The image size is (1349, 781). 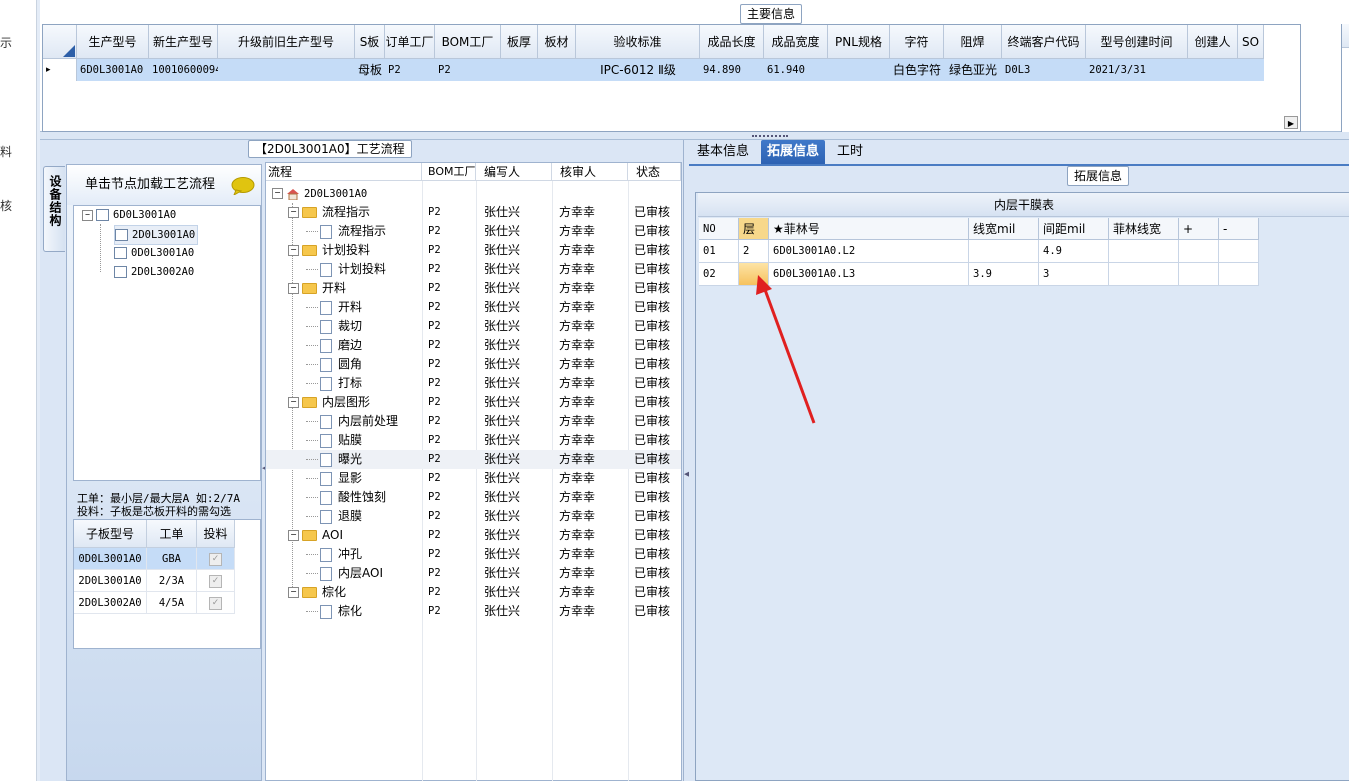 I want to click on sub-grid-model-cell: 2D0L3002A0, so click(x=110, y=603).